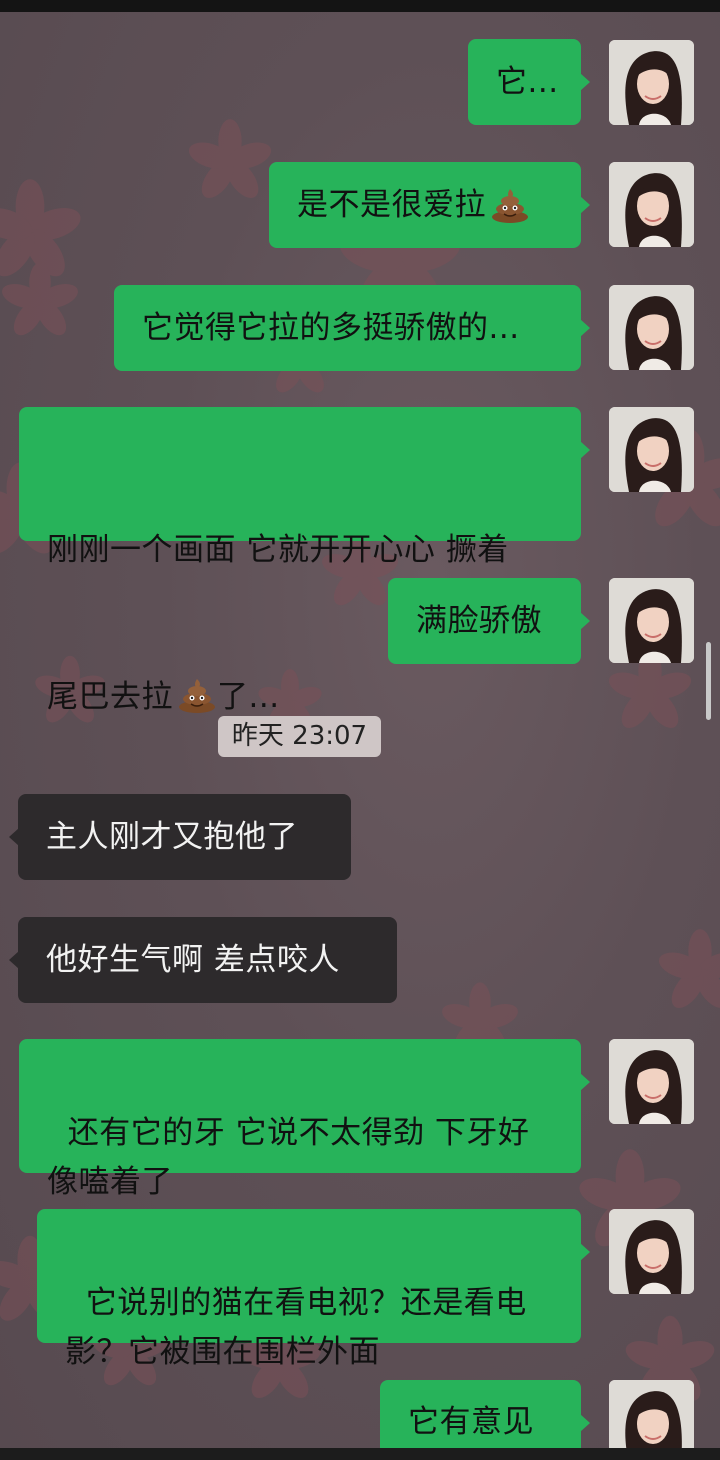 Image resolution: width=720 pixels, height=1460 pixels. What do you see at coordinates (110, 697) in the screenshot?
I see `message-text: 尾巴去拉` at bounding box center [110, 697].